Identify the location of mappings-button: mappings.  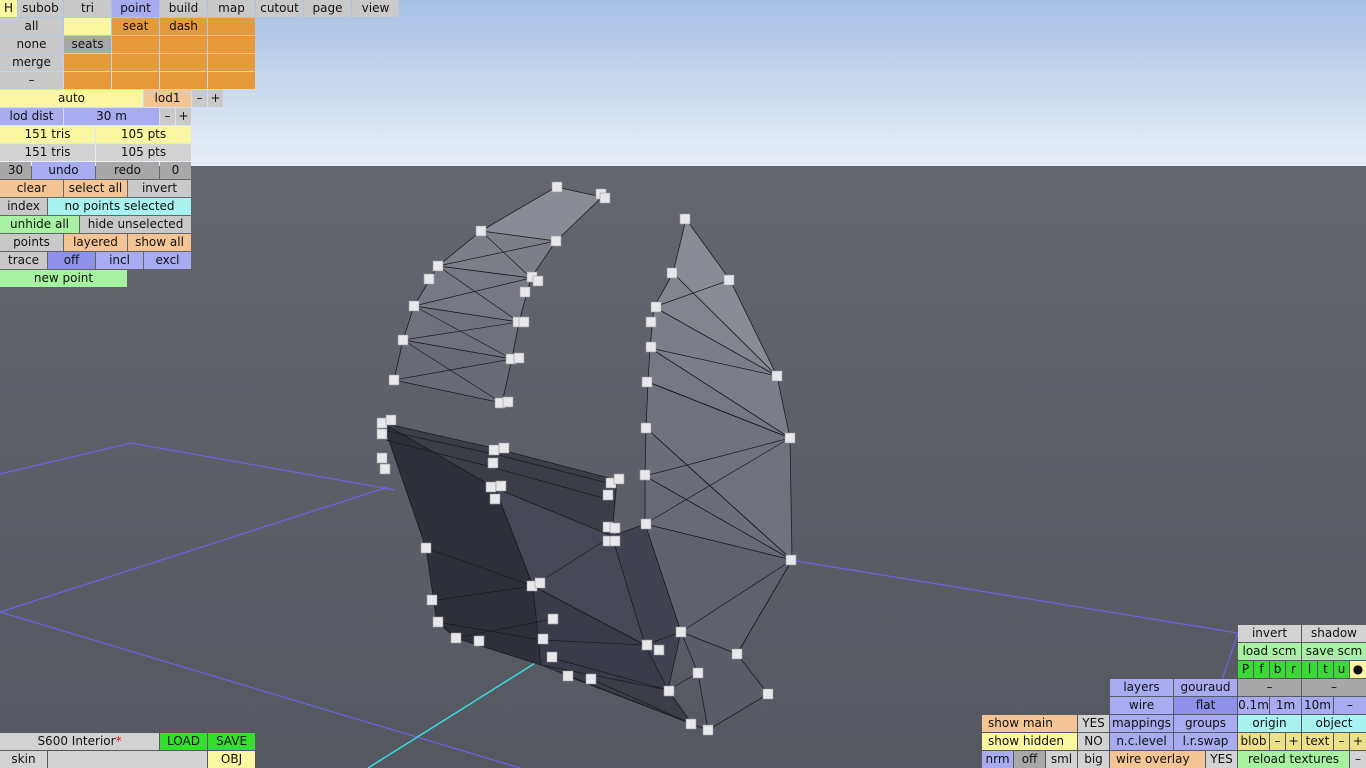
(1141, 723).